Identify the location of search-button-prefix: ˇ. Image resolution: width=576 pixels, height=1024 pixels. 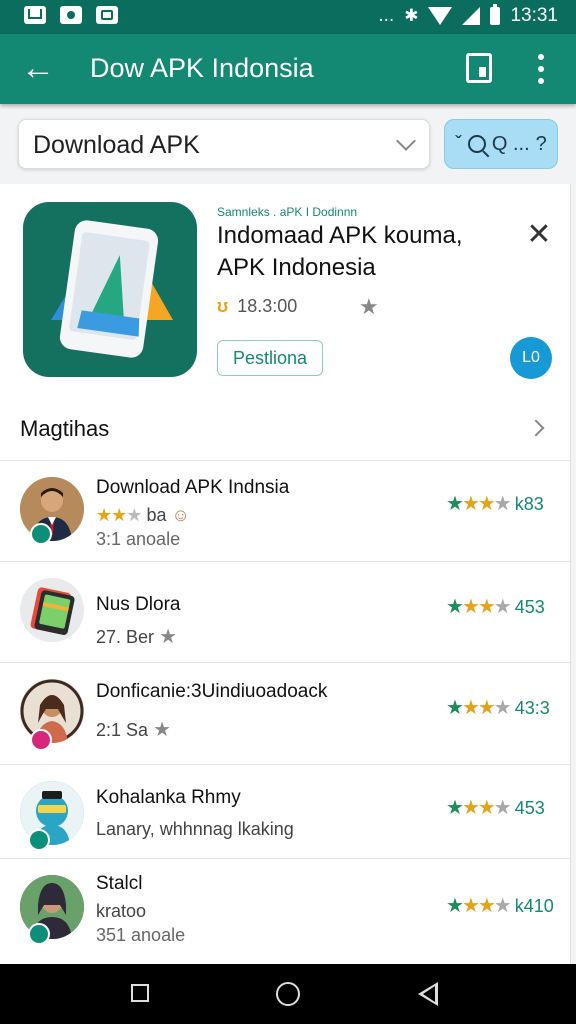
(458, 143).